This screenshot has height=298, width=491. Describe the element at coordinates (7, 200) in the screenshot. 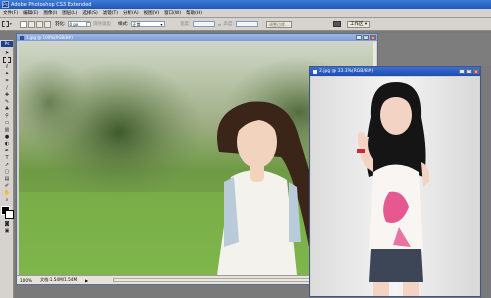

I see `zoom-tool-icon: ⌕` at that location.